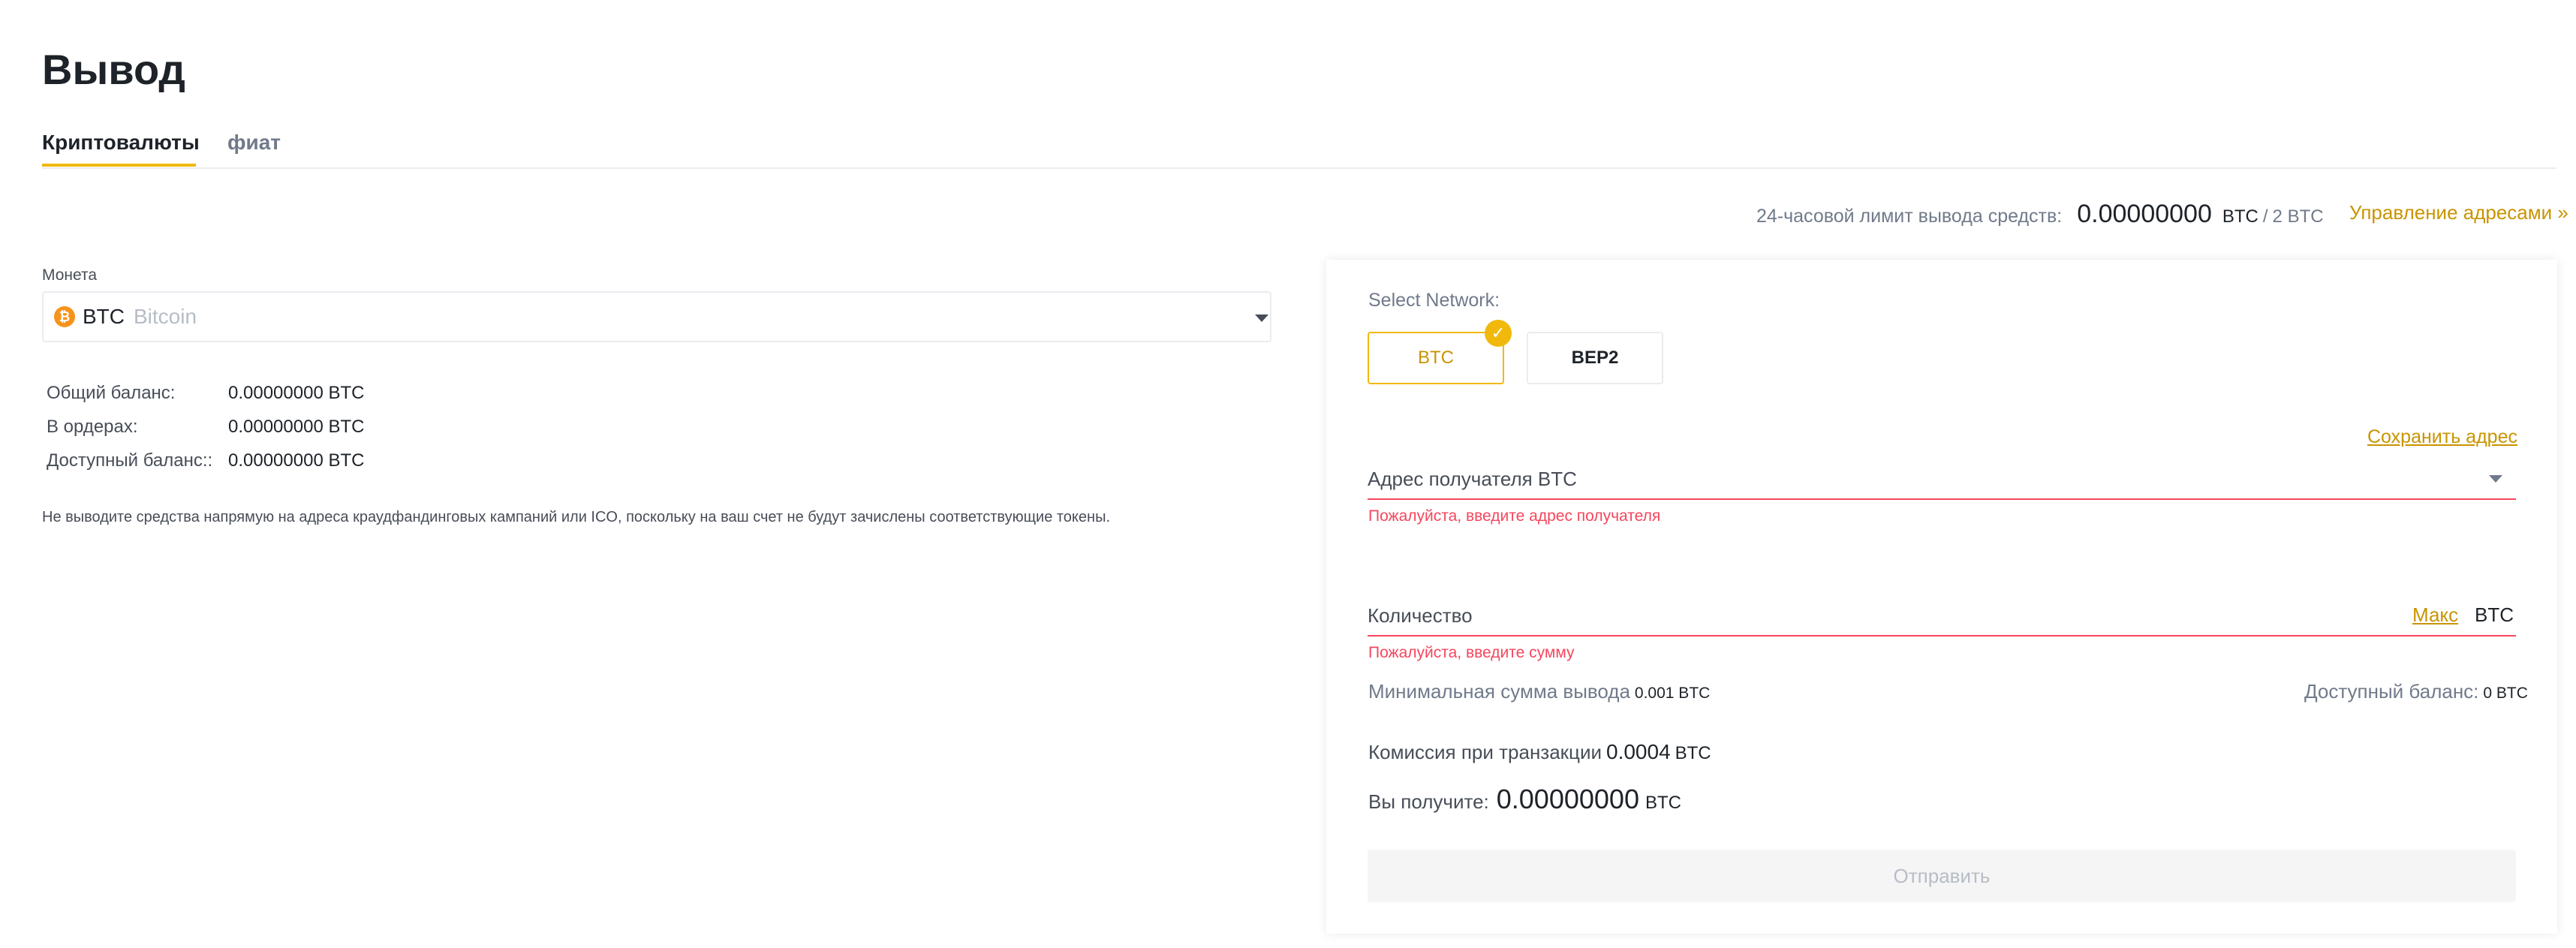 The height and width of the screenshot is (948, 2576). I want to click on limit-unit: BTC, so click(2240, 216).